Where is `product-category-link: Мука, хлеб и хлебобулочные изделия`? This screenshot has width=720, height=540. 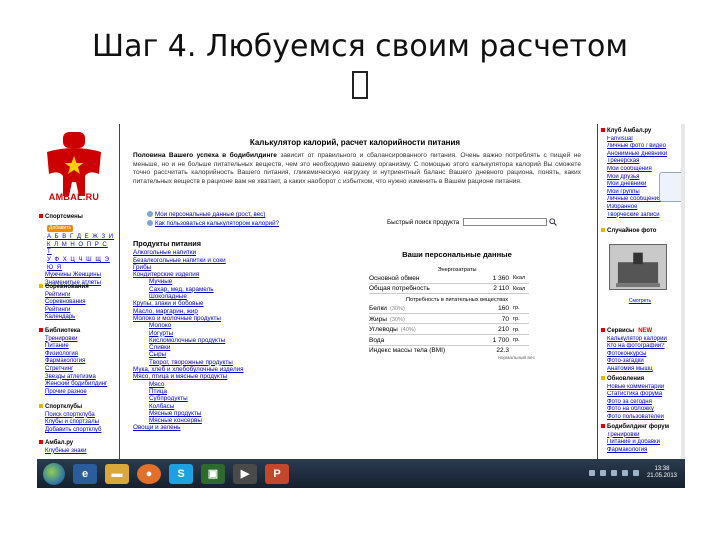
product-category-link: Мука, хлеб и хлебобулочные изделия is located at coordinates (218, 369).